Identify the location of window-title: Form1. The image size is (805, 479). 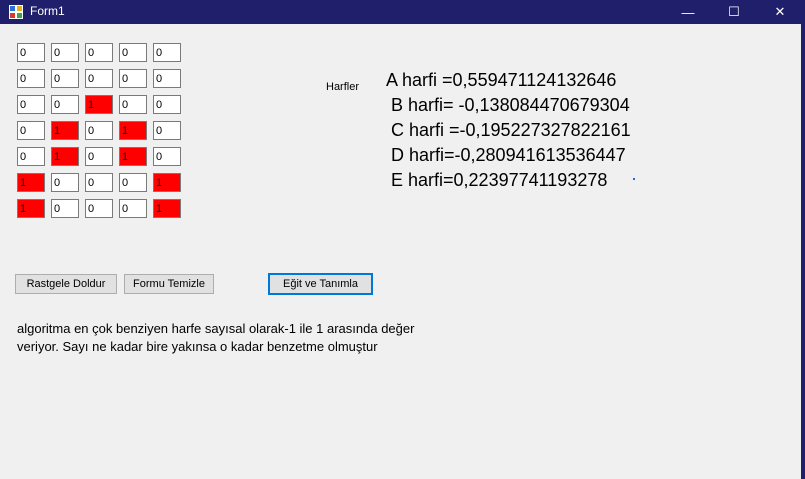
(47, 11).